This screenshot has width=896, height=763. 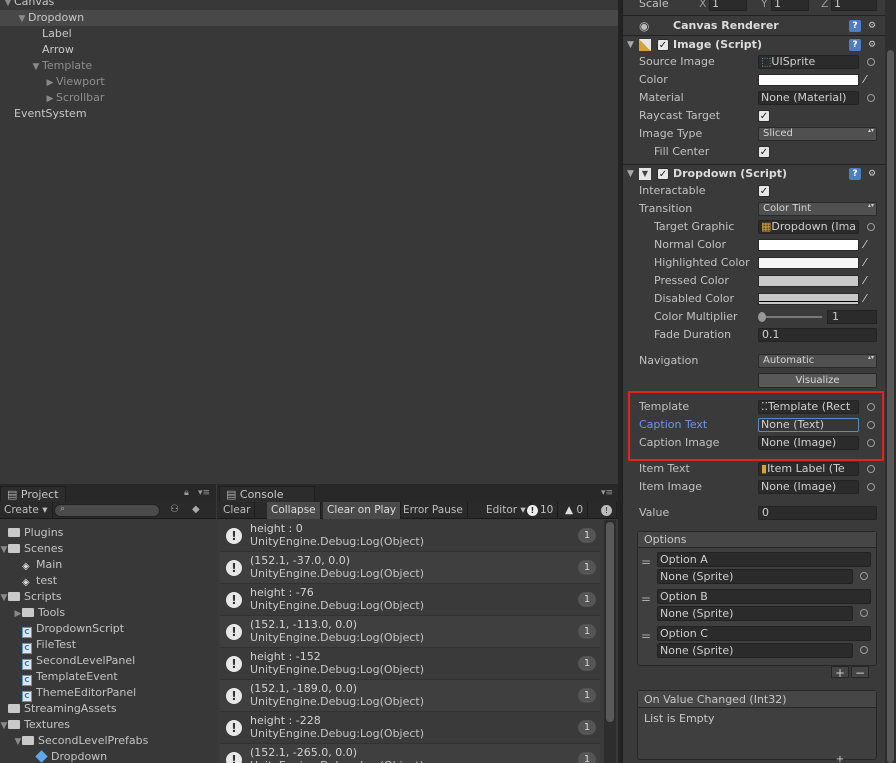 I want to click on tab-project: ▤ Project, so click(x=33, y=494).